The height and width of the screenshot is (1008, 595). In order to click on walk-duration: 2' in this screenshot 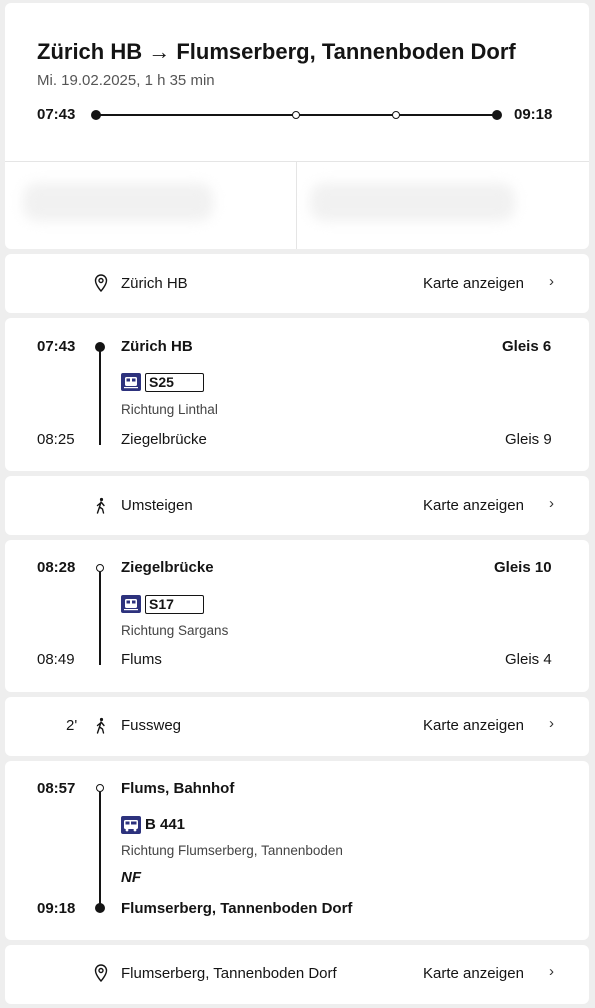, I will do `click(72, 725)`.